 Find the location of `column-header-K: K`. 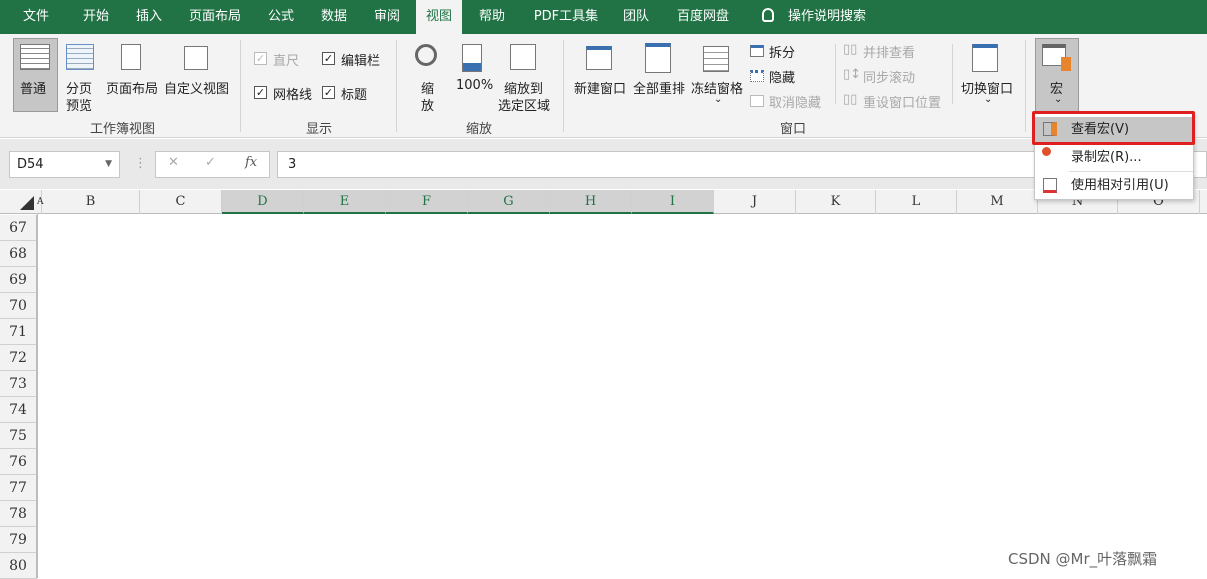

column-header-K: K is located at coordinates (836, 202).